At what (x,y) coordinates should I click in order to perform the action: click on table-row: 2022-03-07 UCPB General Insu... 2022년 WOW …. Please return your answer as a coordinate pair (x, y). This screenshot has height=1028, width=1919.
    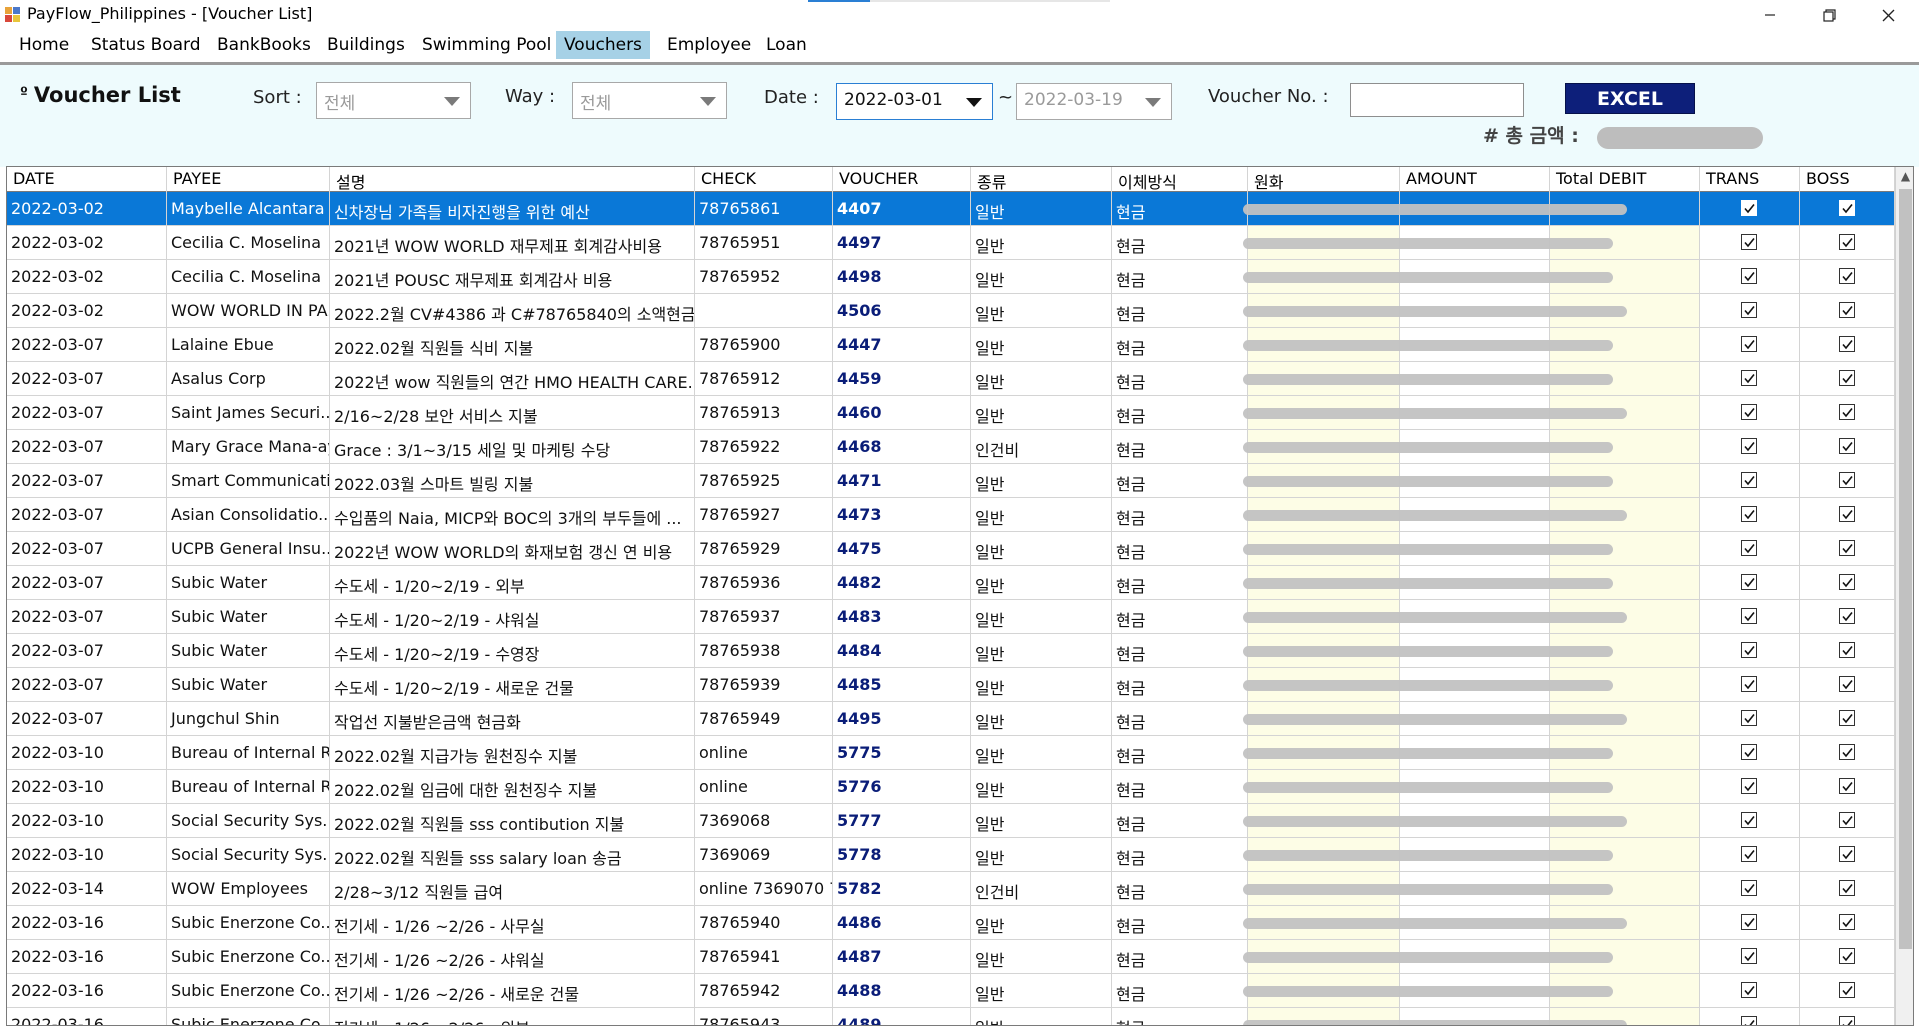
    Looking at the image, I should click on (951, 549).